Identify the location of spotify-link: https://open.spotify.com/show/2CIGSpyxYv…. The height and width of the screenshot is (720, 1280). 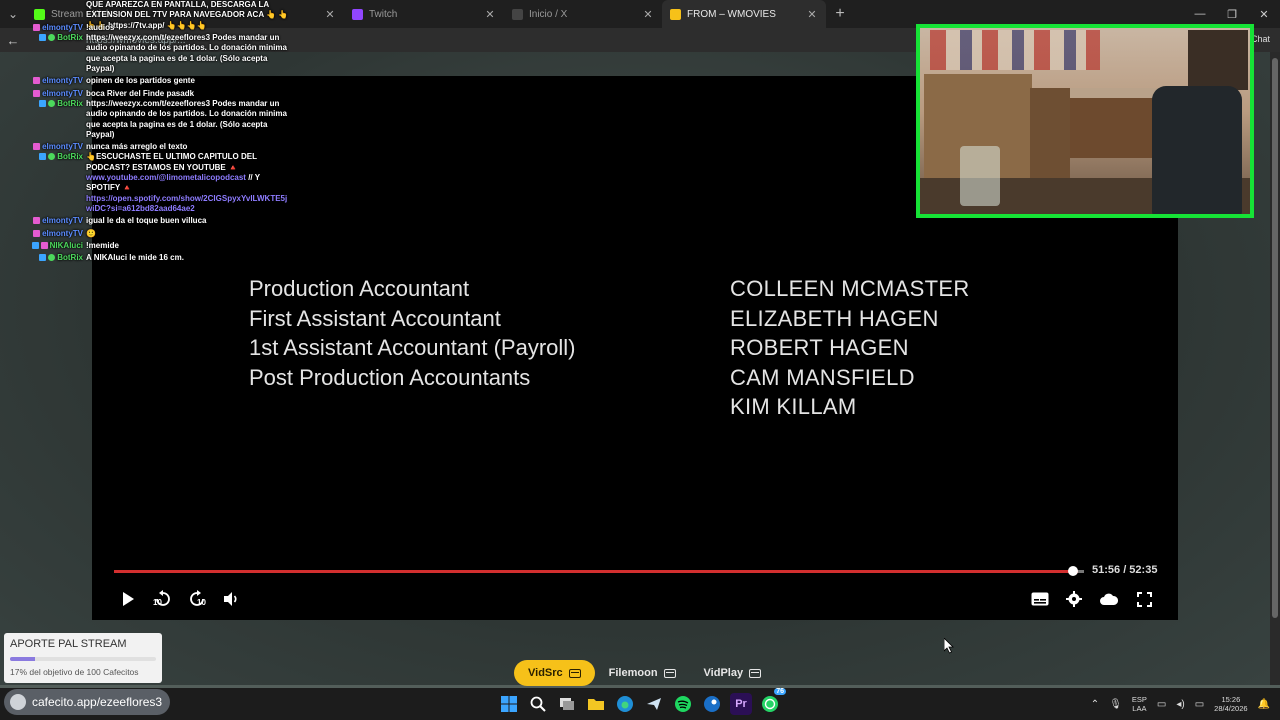
(188, 204).